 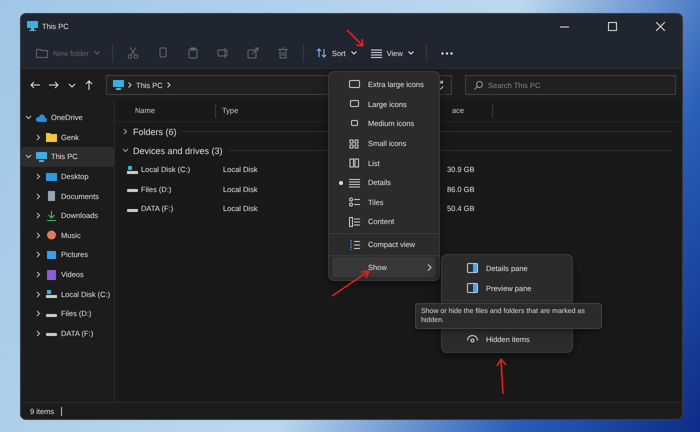 What do you see at coordinates (354, 123) in the screenshot?
I see `medium-view-icon` at bounding box center [354, 123].